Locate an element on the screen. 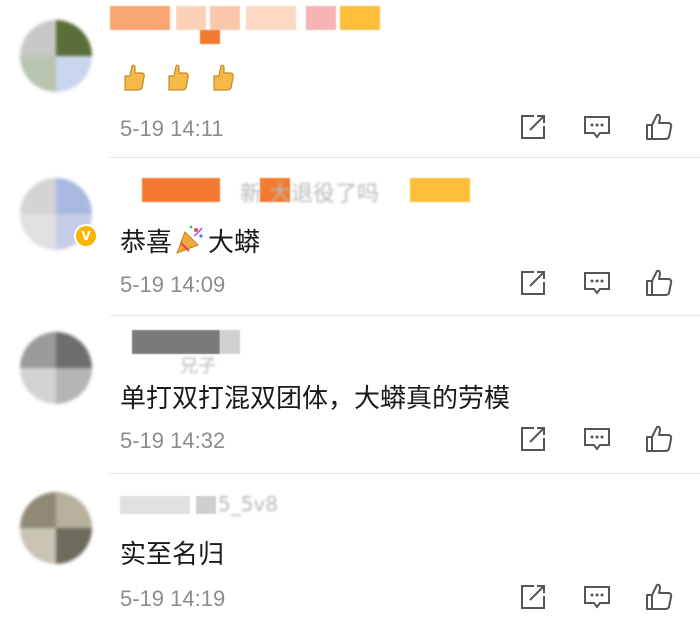  comment-content is located at coordinates (177, 80).